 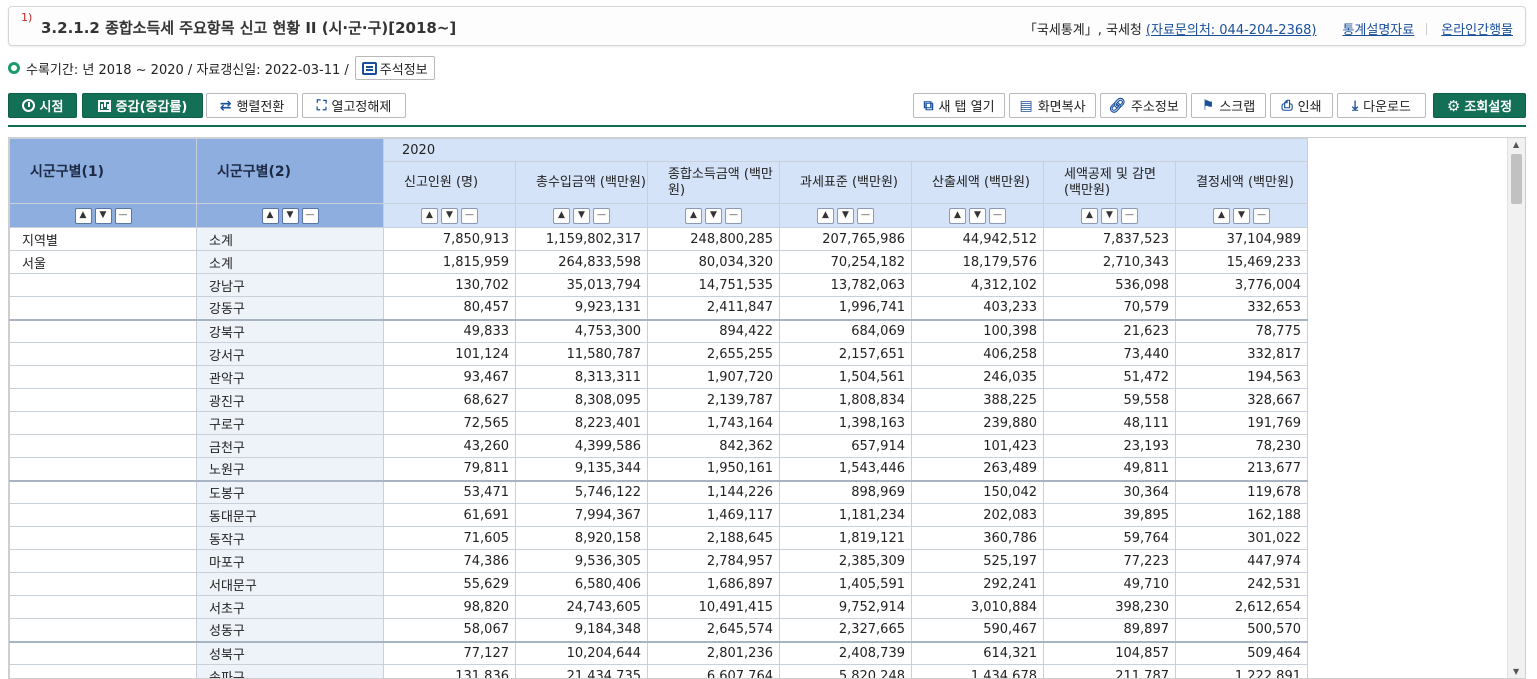 I want to click on side-header-1: 시군구별(1), so click(x=103, y=171).